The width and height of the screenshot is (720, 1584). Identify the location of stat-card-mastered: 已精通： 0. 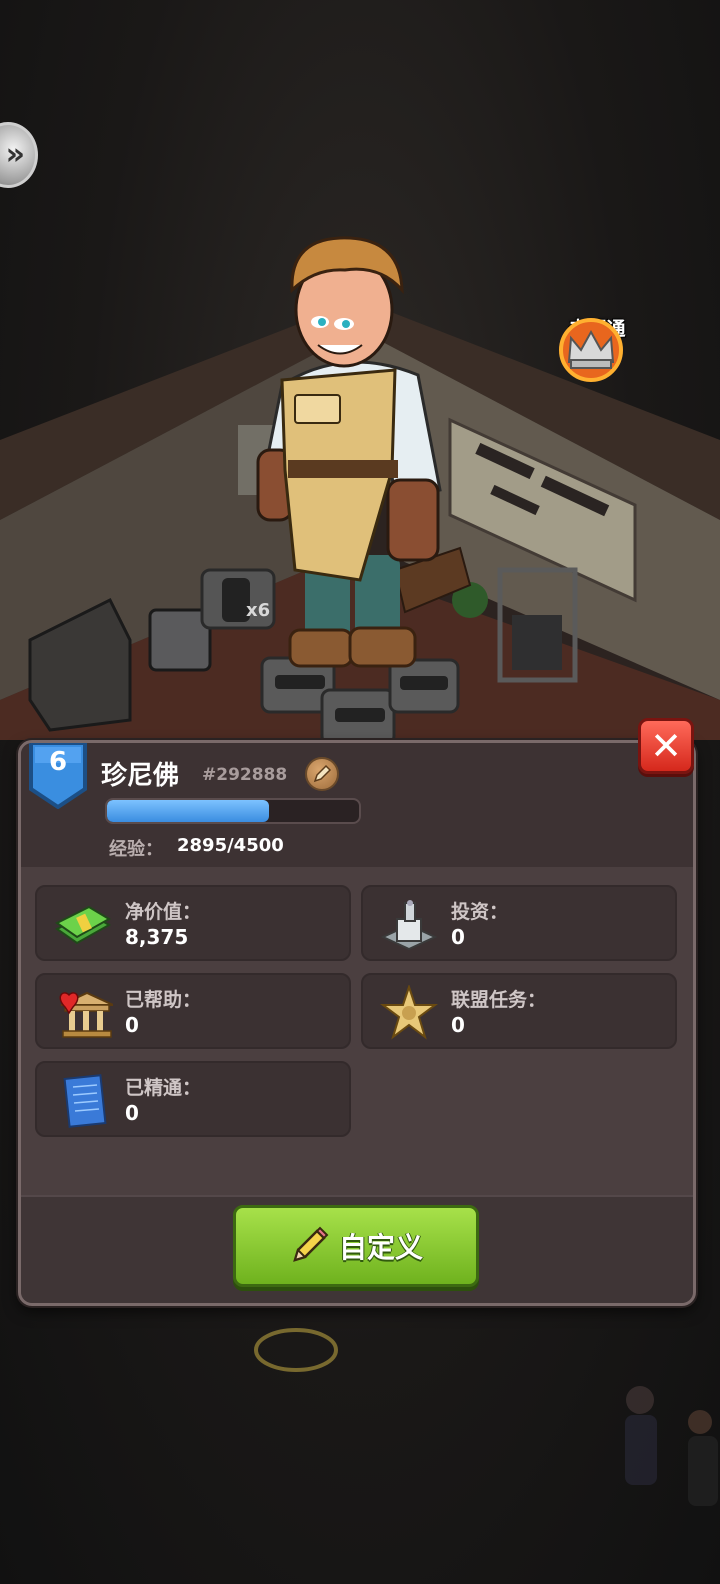
(193, 1099).